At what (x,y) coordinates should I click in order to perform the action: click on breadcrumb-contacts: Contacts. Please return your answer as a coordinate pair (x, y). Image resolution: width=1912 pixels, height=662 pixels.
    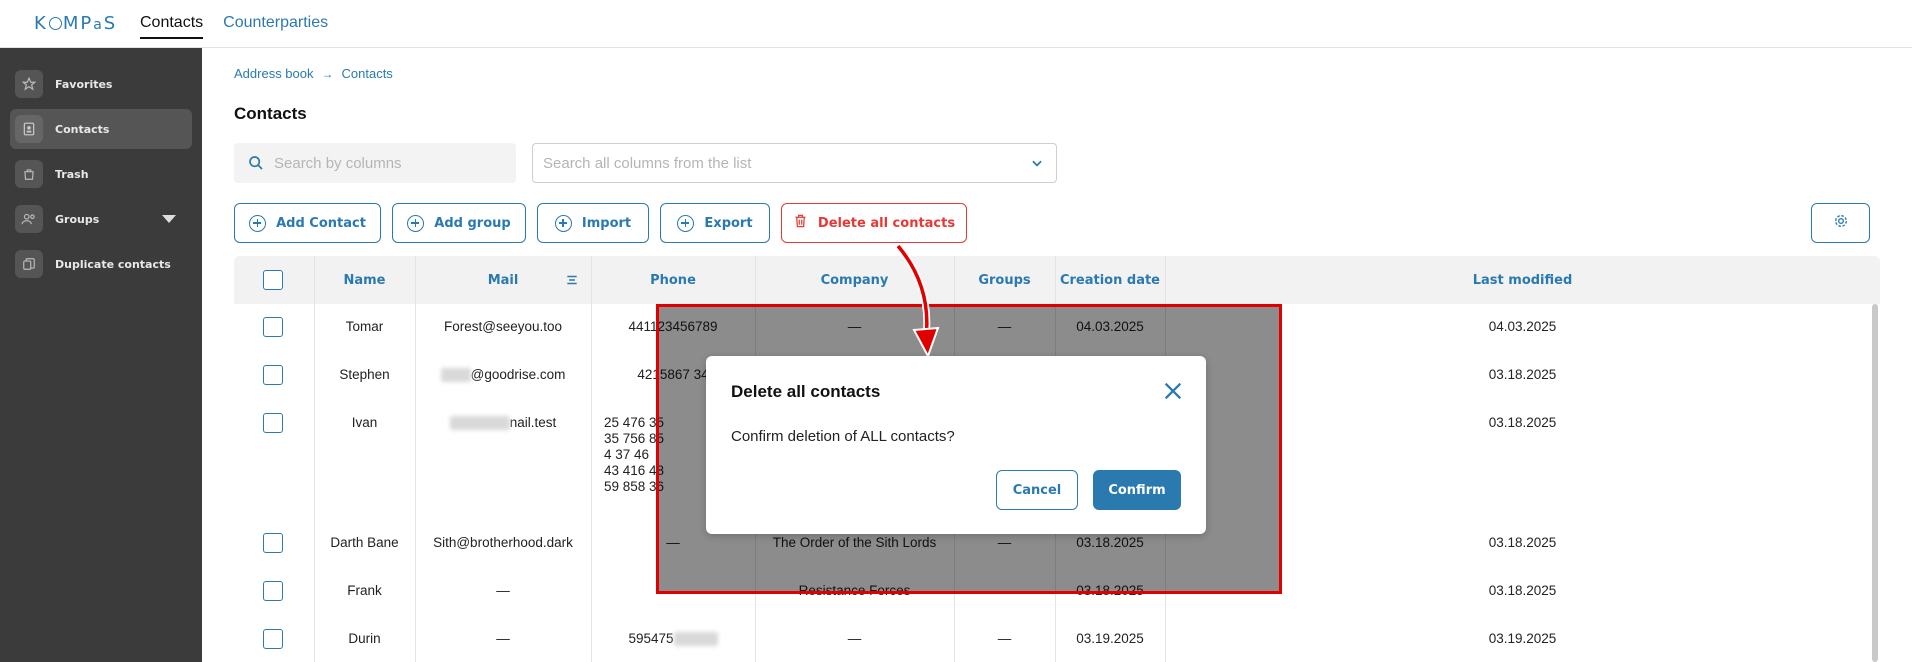
    Looking at the image, I should click on (367, 73).